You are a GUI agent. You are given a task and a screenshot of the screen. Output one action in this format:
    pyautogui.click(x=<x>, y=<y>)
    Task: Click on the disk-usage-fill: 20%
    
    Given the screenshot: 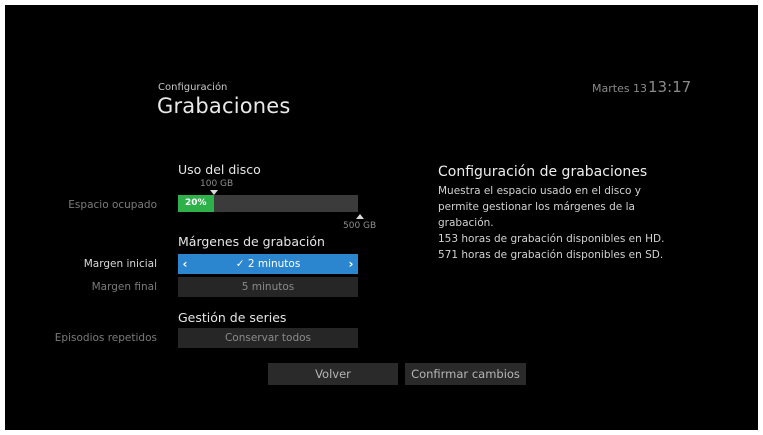 What is the action you would take?
    pyautogui.click(x=196, y=203)
    